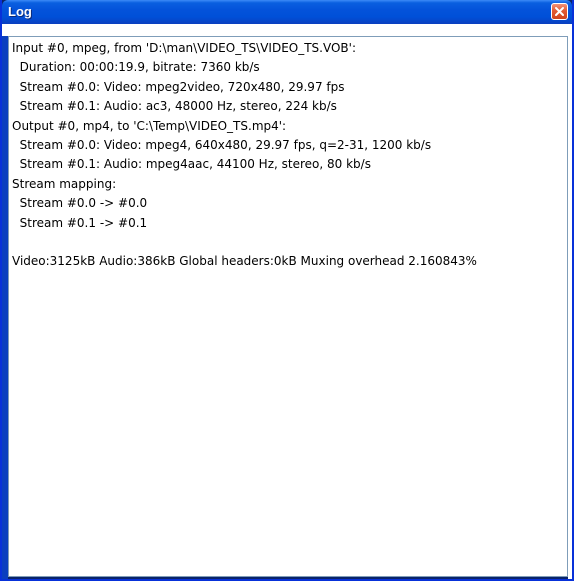 This screenshot has width=574, height=581. What do you see at coordinates (80, 203) in the screenshot?
I see `log-line: Stream #0.0 -> #0.0` at bounding box center [80, 203].